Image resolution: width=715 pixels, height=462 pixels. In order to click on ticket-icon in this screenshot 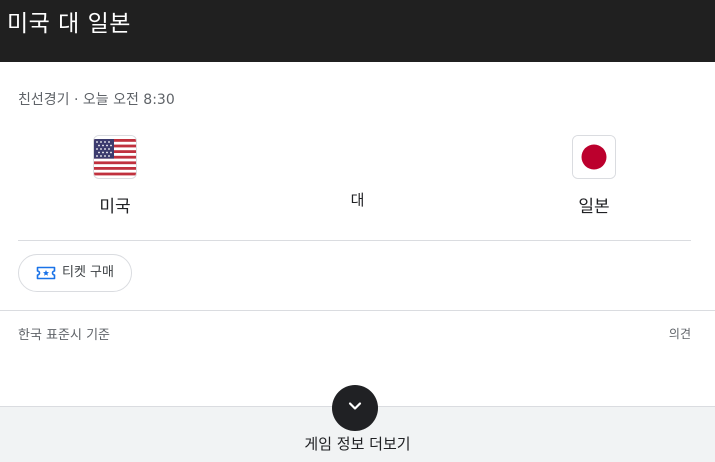, I will do `click(46, 273)`.